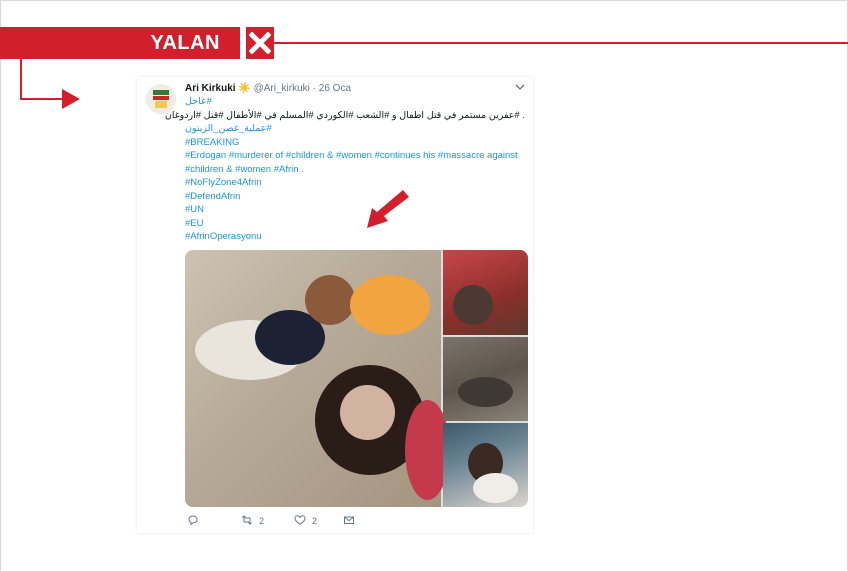 Image resolution: width=848 pixels, height=572 pixels. I want to click on sun-icon: ☀️, so click(244, 88).